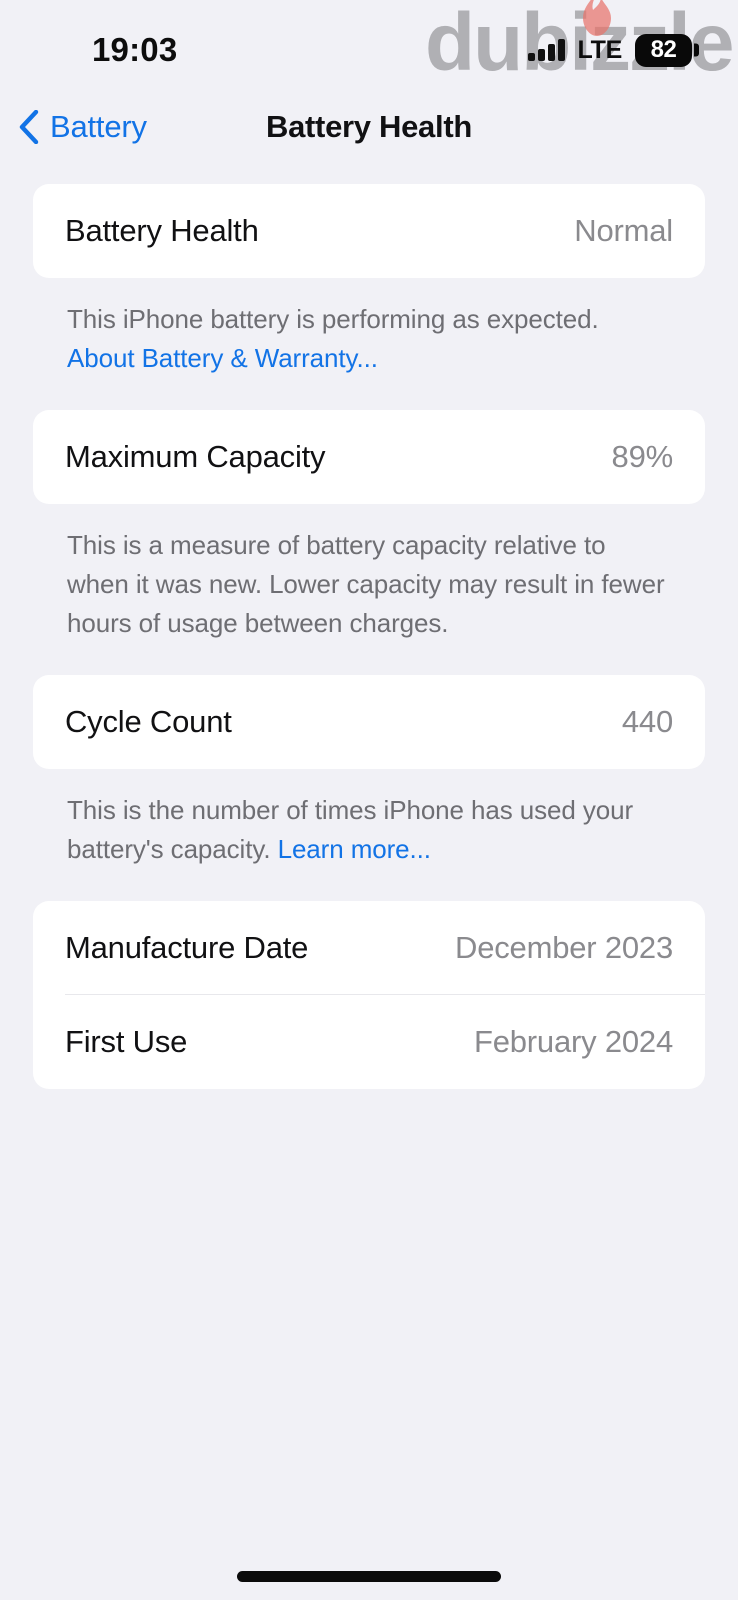 The width and height of the screenshot is (738, 1600). What do you see at coordinates (642, 456) in the screenshot?
I see `maximum-capacity-value: 89%` at bounding box center [642, 456].